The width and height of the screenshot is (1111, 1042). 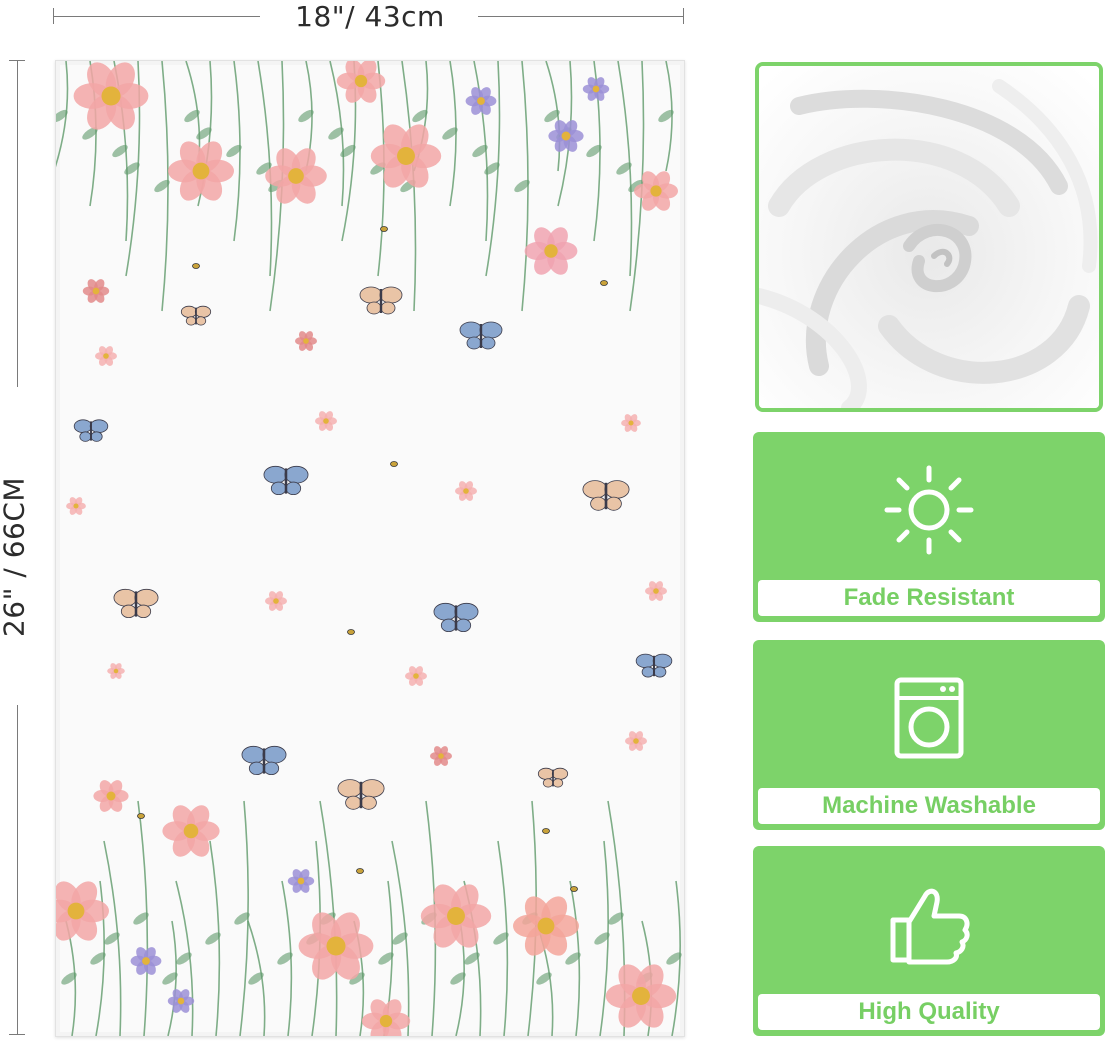 I want to click on height-dimension-end-tick, so click(x=17, y=1034).